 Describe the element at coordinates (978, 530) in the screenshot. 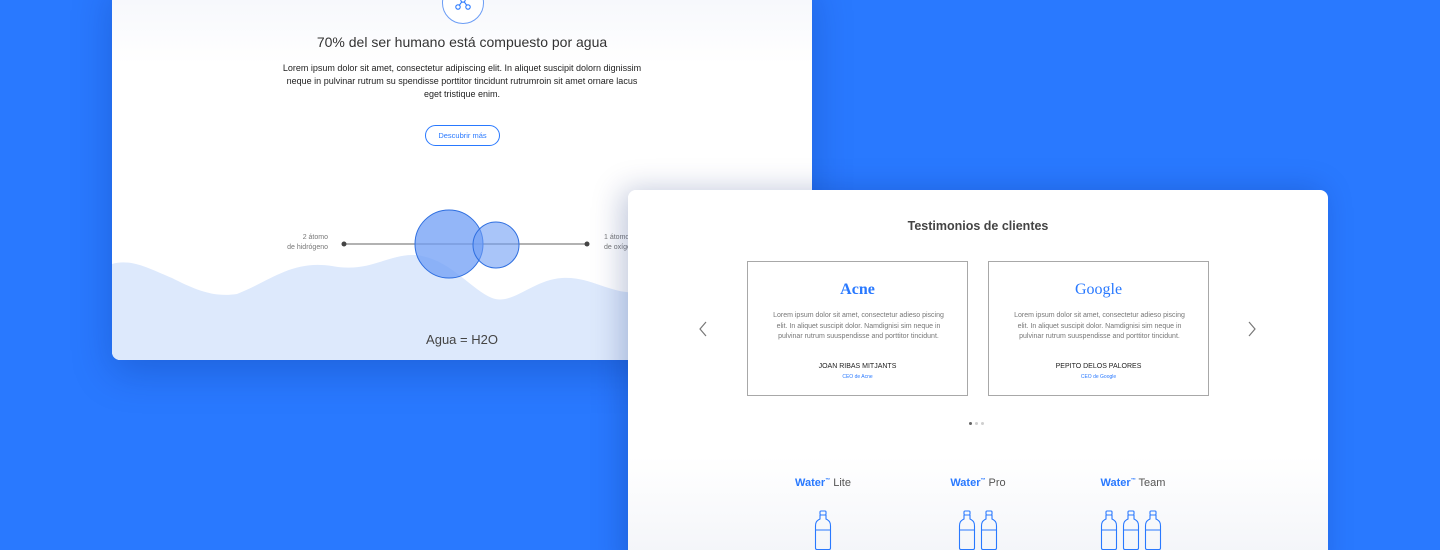

I see `plan-pro-bottles` at that location.